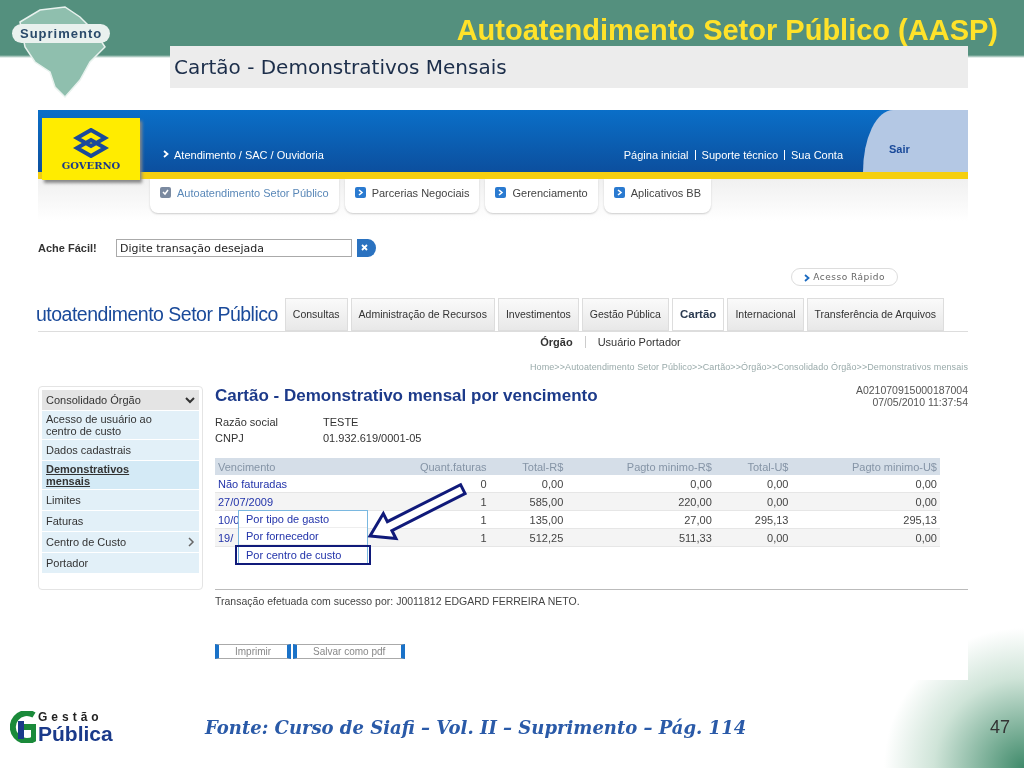  Describe the element at coordinates (75, 733) in the screenshot. I see `logo-text: Pública` at that location.